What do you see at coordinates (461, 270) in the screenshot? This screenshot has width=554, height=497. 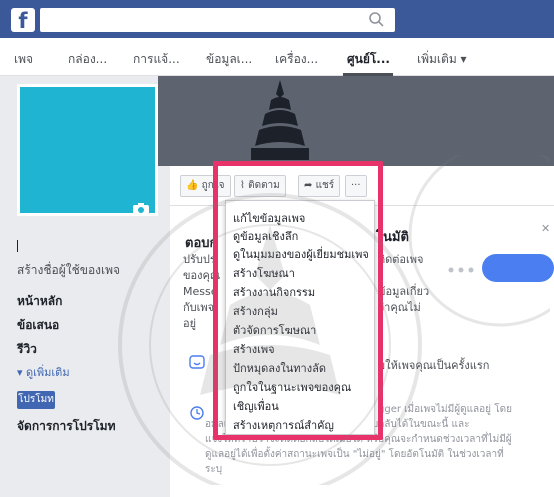 I see `typing-dots-icon` at bounding box center [461, 270].